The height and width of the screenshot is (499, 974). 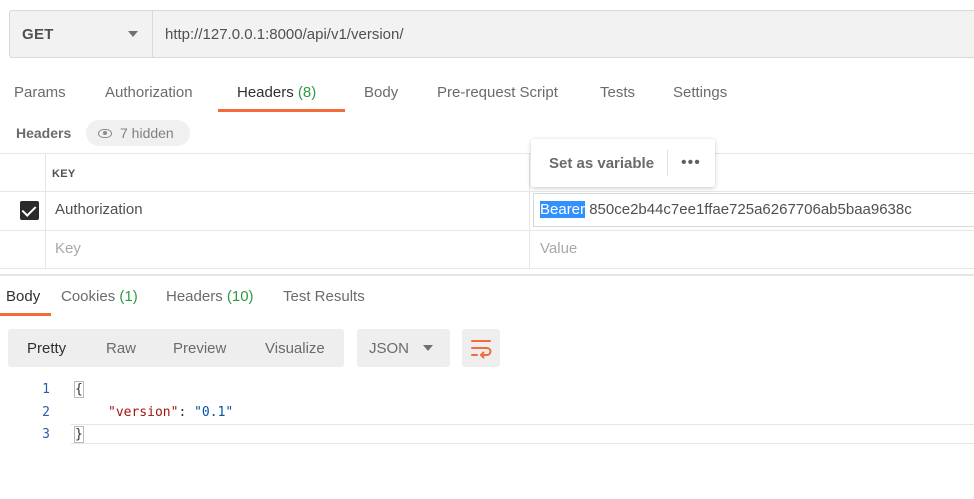 I want to click on value-placeholder: Value, so click(x=558, y=248).